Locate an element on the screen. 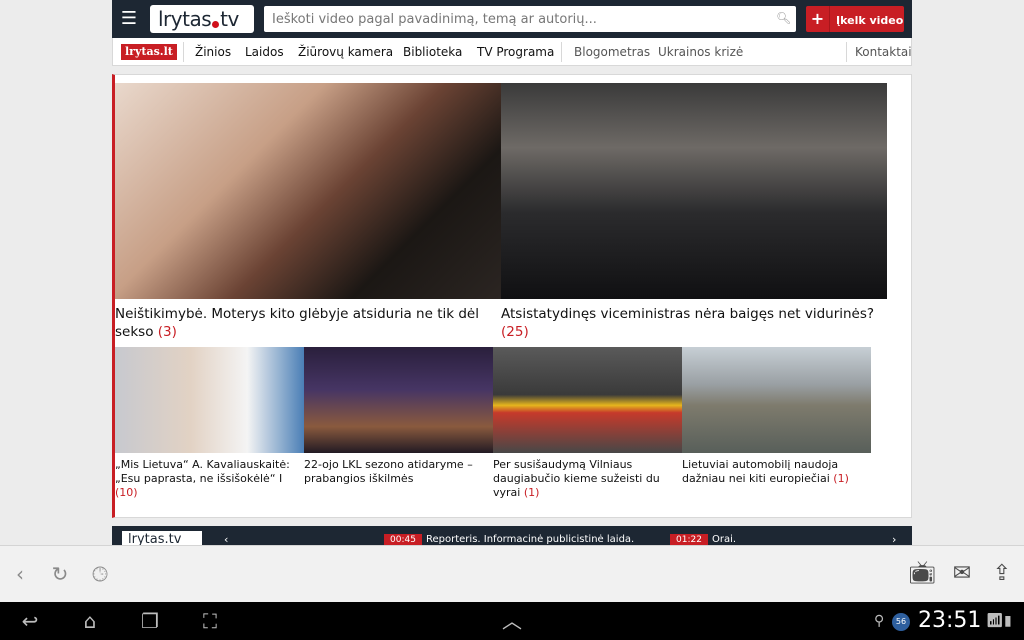  hamburger-menu-icon: ☰ is located at coordinates (129, 19).